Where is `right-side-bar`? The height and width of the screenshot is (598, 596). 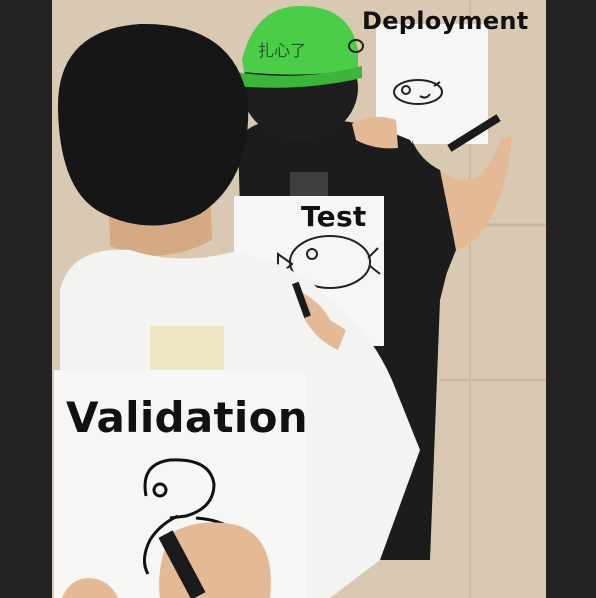
right-side-bar is located at coordinates (571, 299).